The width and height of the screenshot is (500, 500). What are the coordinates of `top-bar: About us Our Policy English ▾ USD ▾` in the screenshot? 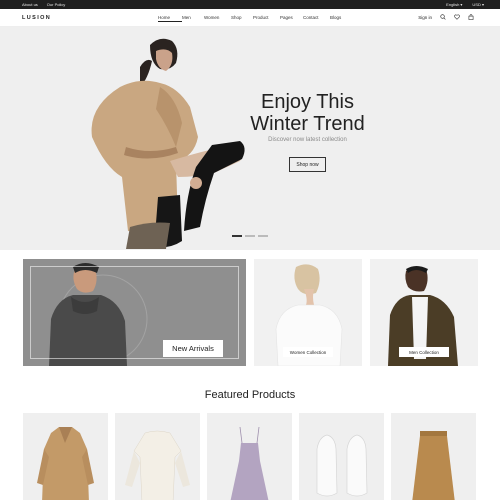 It's located at (250, 4).